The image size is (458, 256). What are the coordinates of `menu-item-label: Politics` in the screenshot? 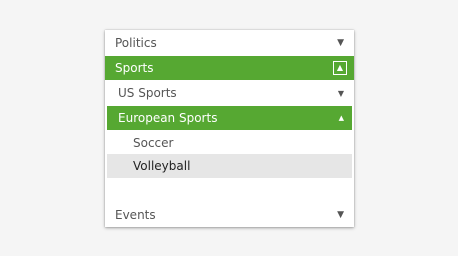 It's located at (136, 42).